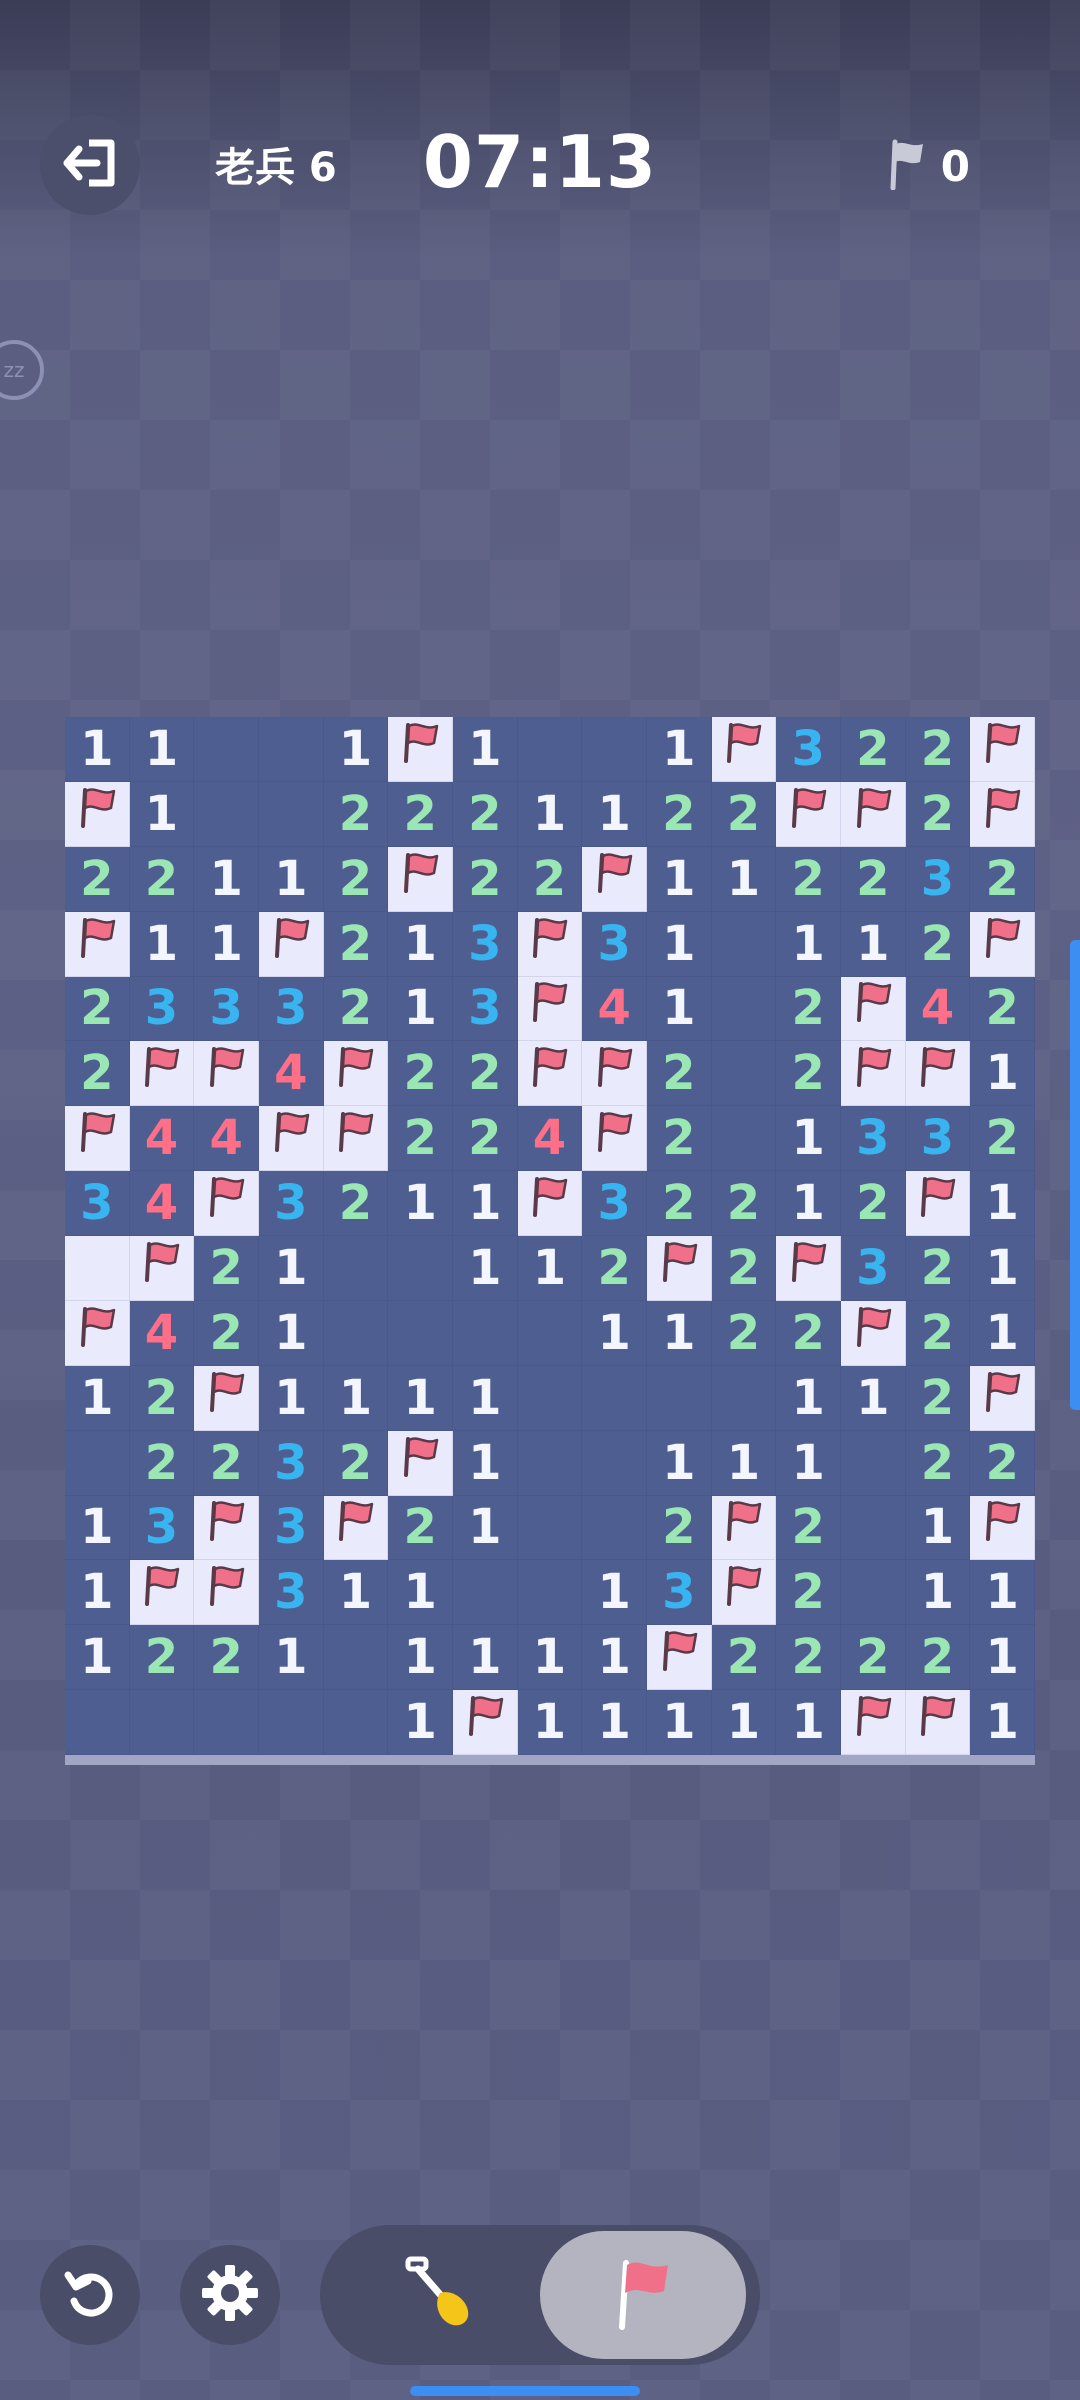 The height and width of the screenshot is (2400, 1080). Describe the element at coordinates (230, 2295) in the screenshot. I see `settings-button` at that location.